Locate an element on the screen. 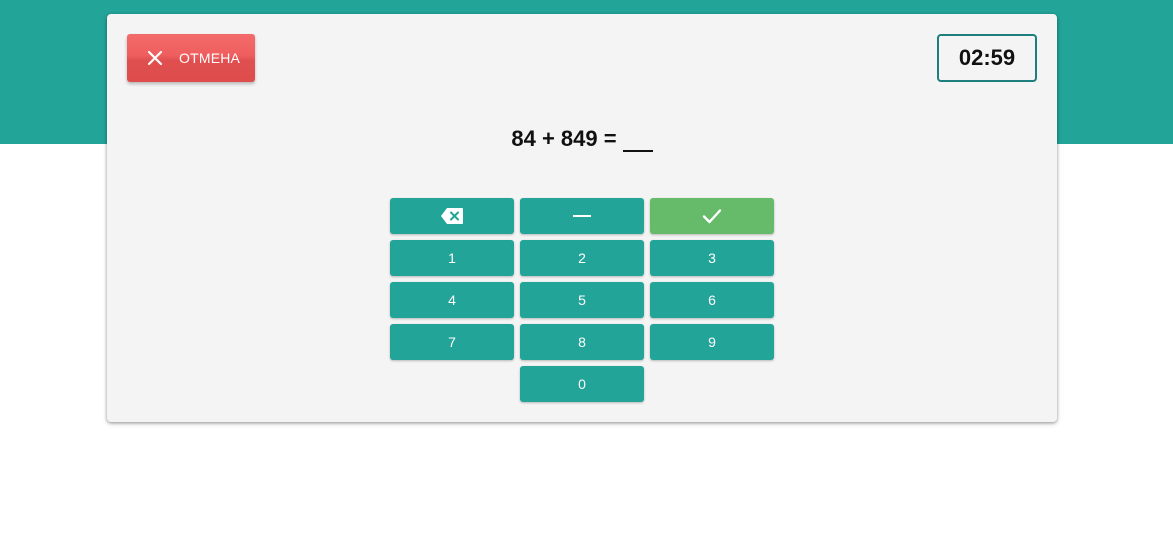  equation-text: 84 + 849 = is located at coordinates (564, 138).